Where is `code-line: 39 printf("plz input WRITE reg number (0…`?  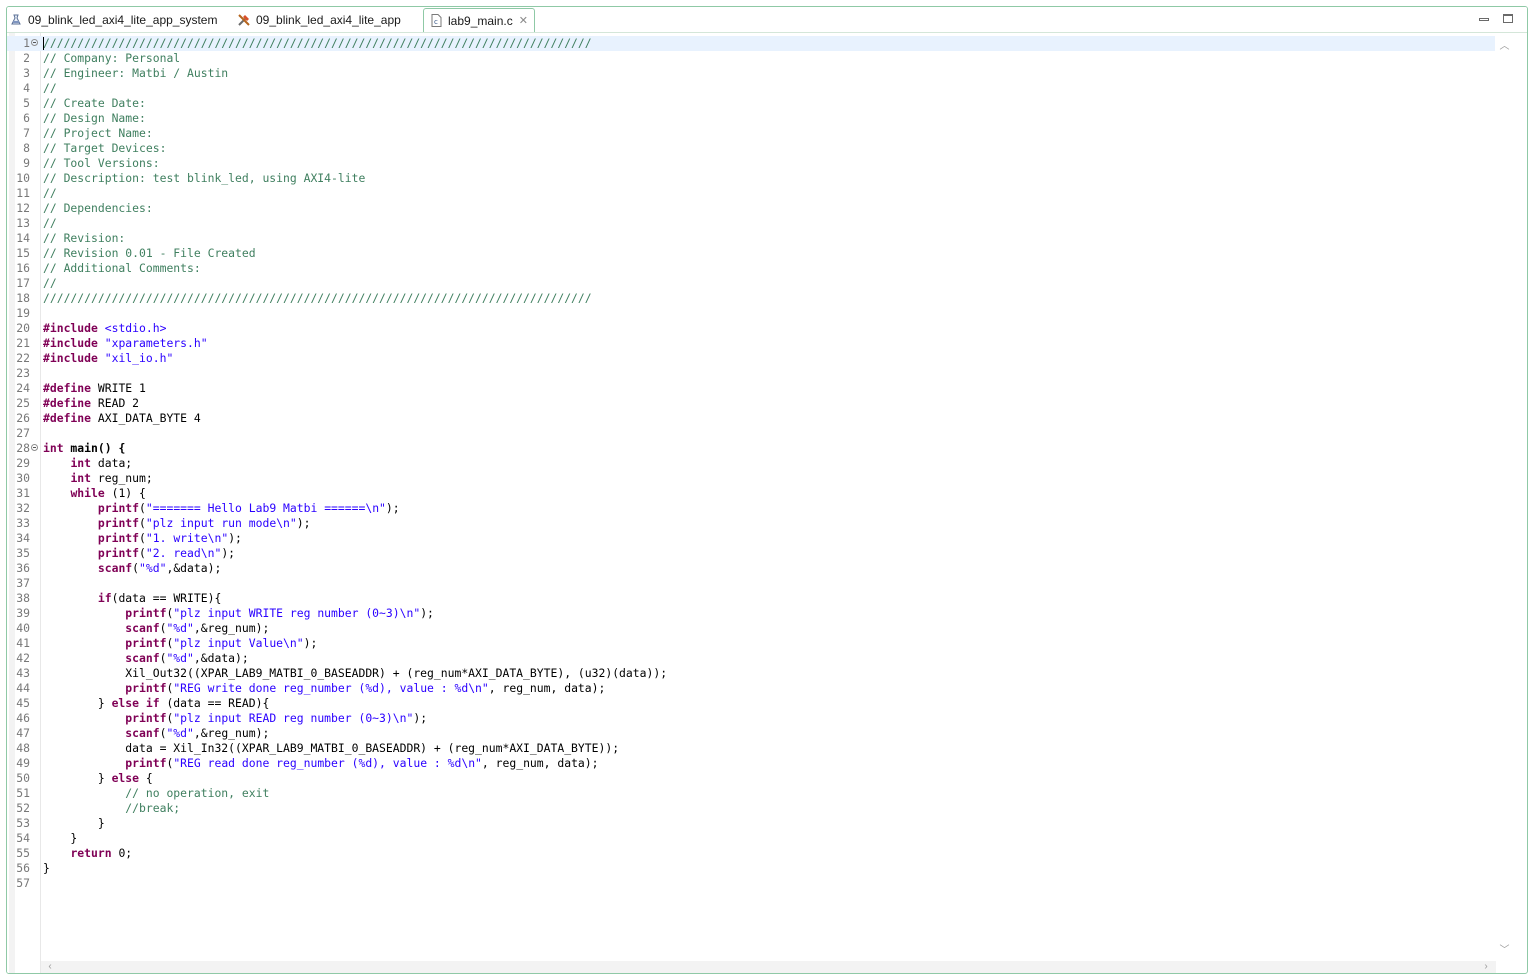
code-line: 39 printf("plz input WRITE reg number (0… is located at coordinates (751, 613).